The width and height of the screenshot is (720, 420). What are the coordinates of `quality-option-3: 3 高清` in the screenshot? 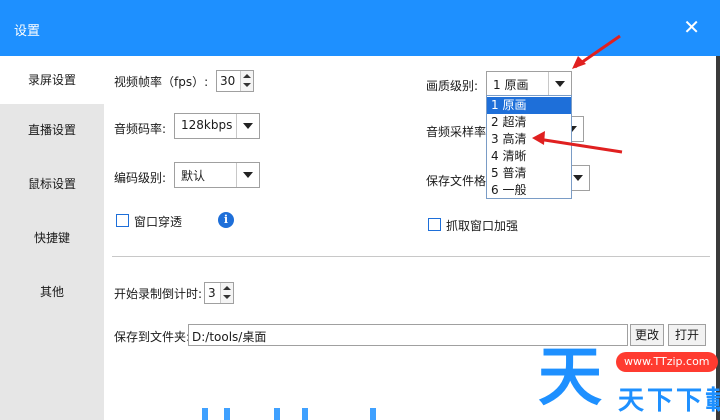 It's located at (529, 139).